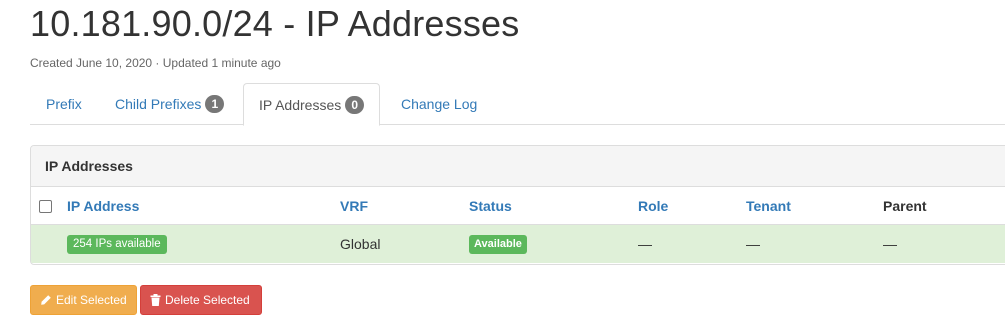  I want to click on count-badge: 0, so click(355, 104).